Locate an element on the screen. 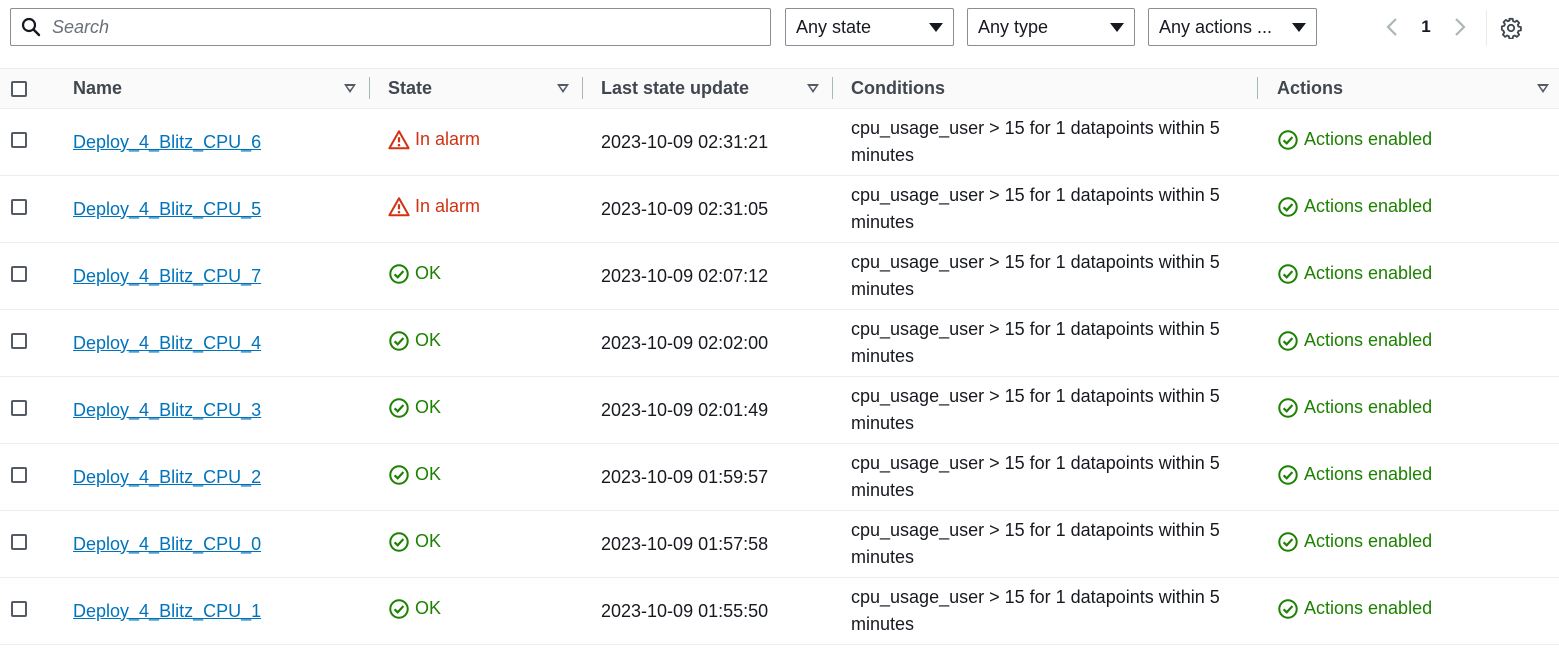 The image size is (1559, 652). toolbar-divider is located at coordinates (1486, 28).